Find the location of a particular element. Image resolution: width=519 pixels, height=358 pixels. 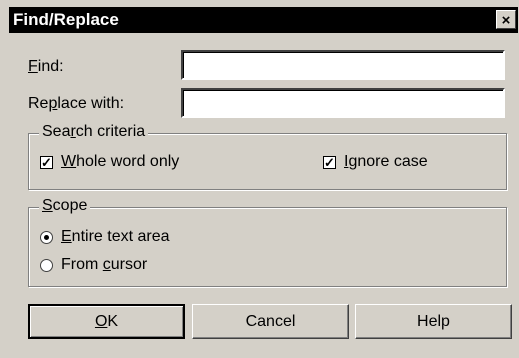

scope-title: Scope is located at coordinates (65, 206).